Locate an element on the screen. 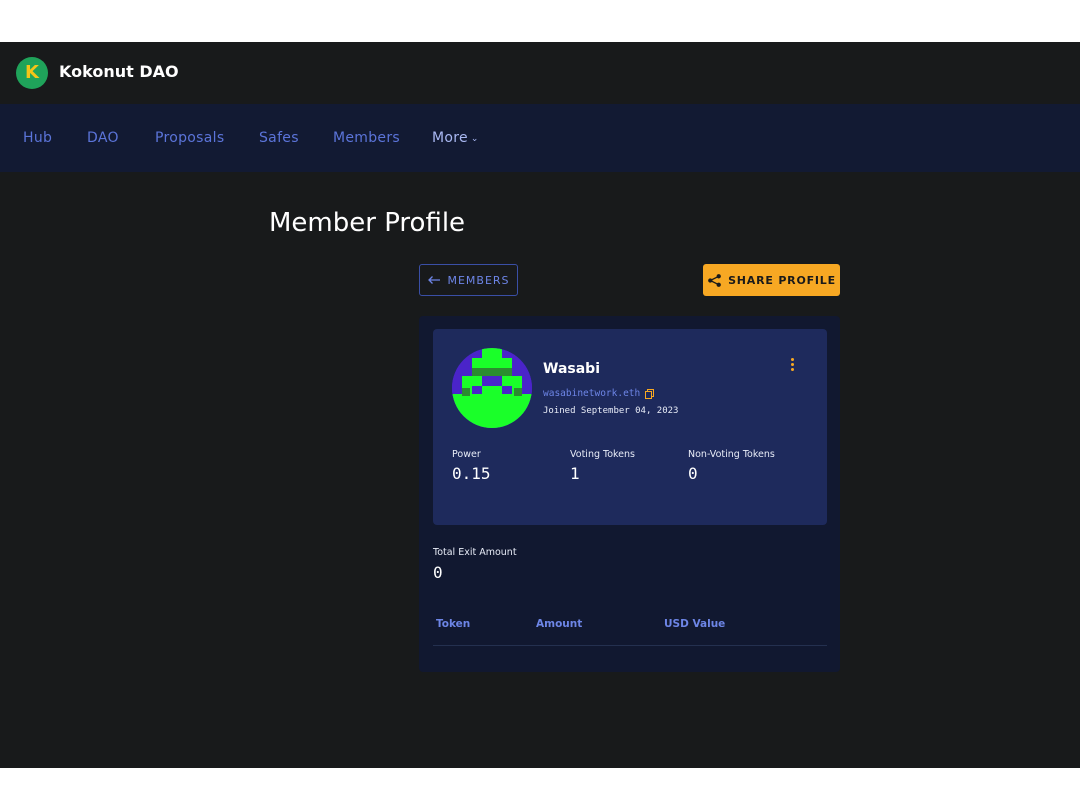 This screenshot has height=810, width=1080. stat-value: 0 is located at coordinates (693, 473).